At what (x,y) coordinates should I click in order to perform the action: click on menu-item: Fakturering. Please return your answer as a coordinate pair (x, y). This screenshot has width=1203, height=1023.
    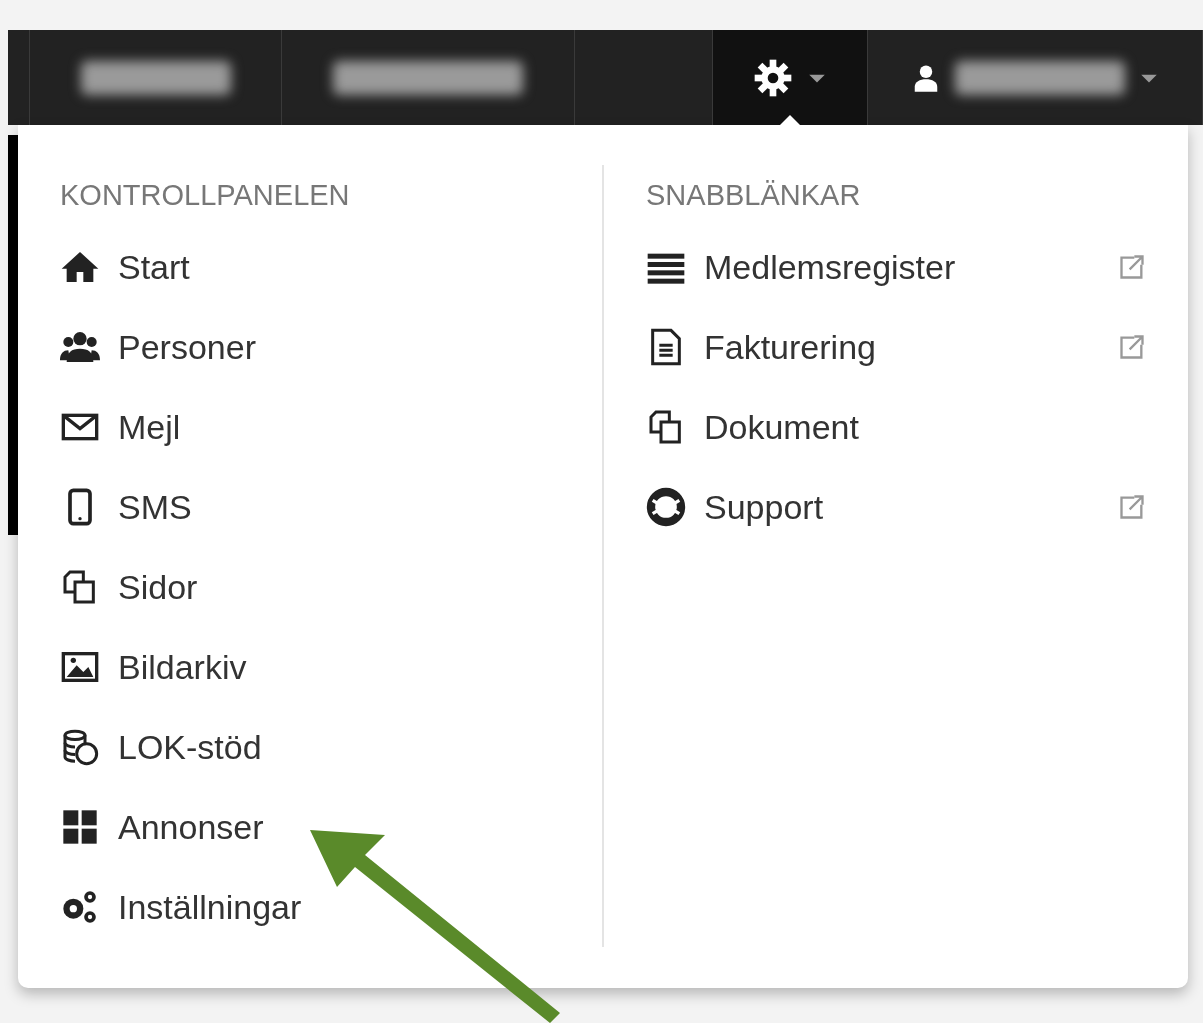
    Looking at the image, I should click on (896, 347).